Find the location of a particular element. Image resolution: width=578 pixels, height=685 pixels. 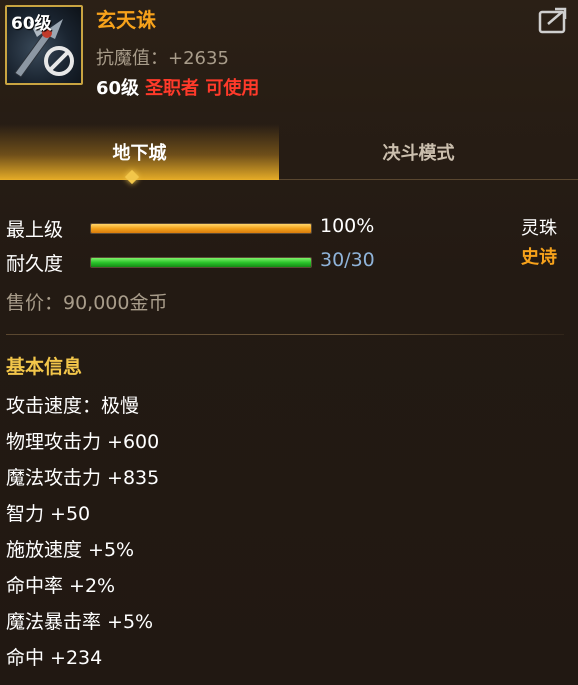

item-icon: 60级 is located at coordinates (44, 45).